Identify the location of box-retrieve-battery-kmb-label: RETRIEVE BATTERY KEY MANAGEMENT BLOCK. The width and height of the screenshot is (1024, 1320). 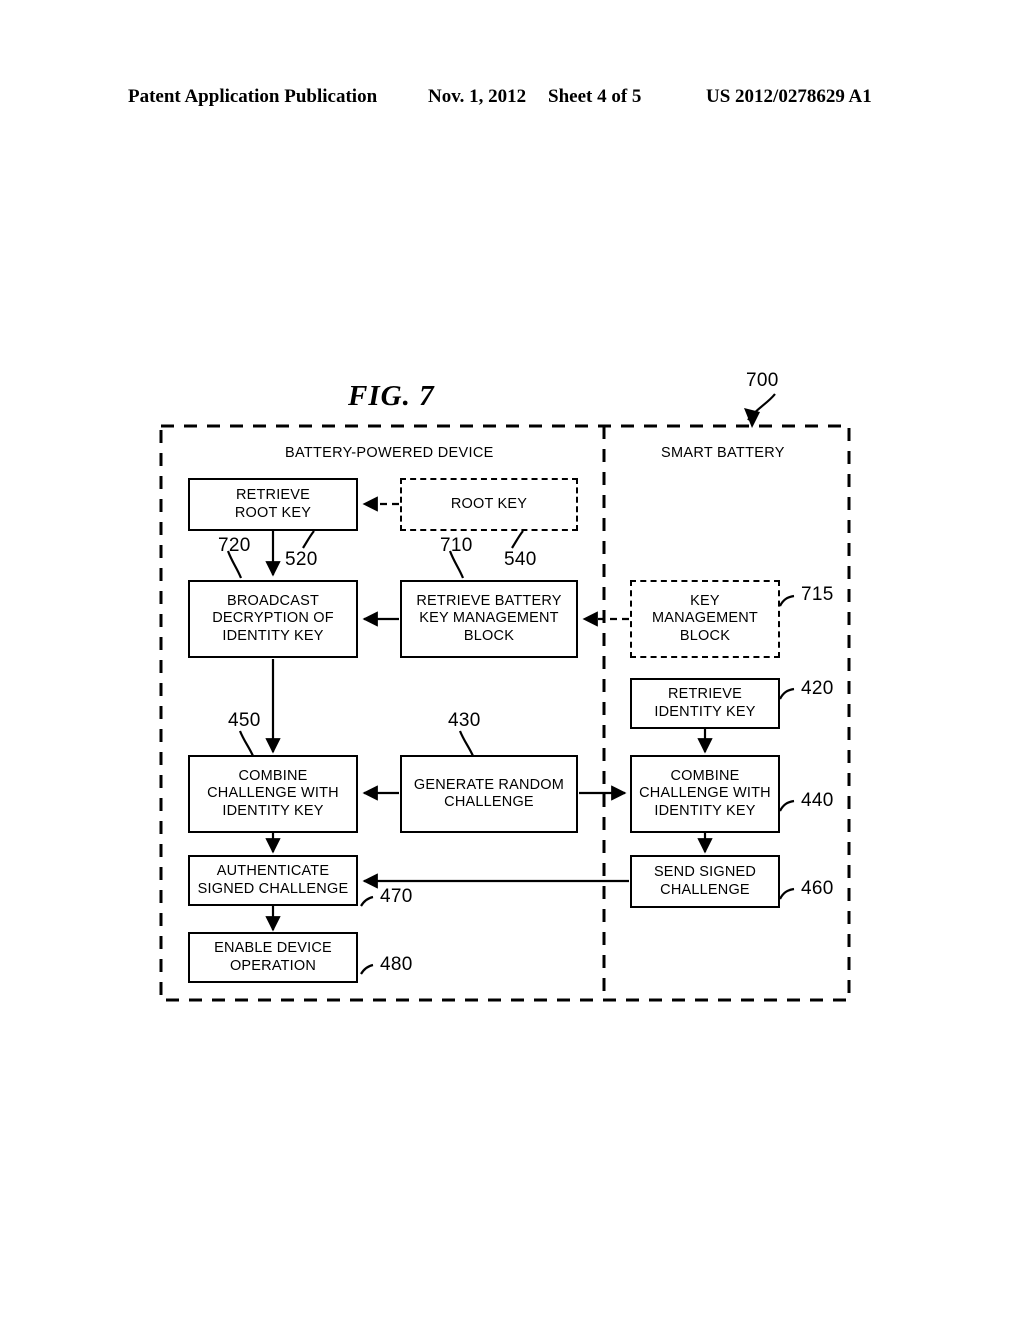
(489, 618).